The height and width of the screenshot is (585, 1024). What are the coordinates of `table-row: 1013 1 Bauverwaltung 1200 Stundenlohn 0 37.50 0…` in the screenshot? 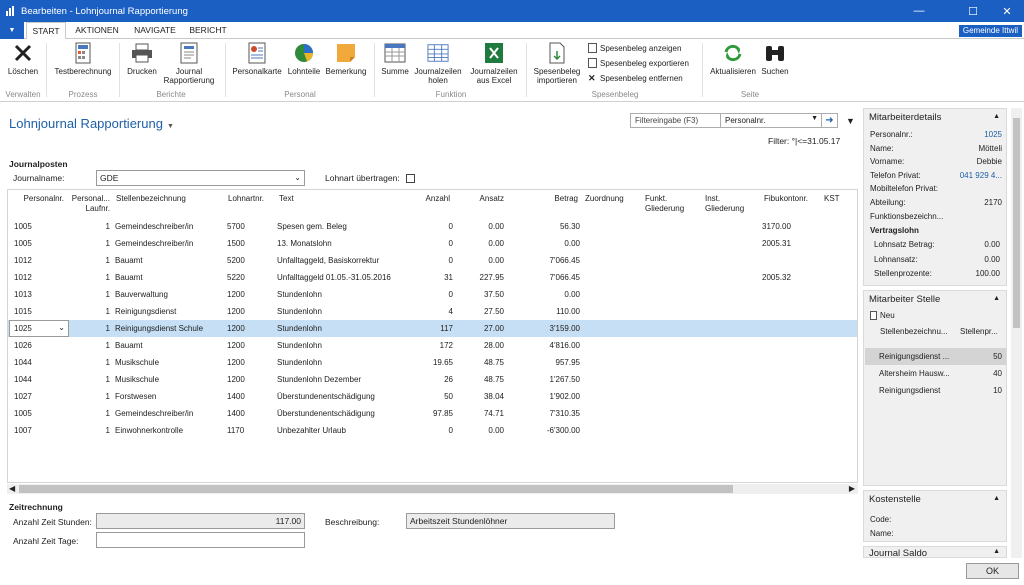 It's located at (432, 294).